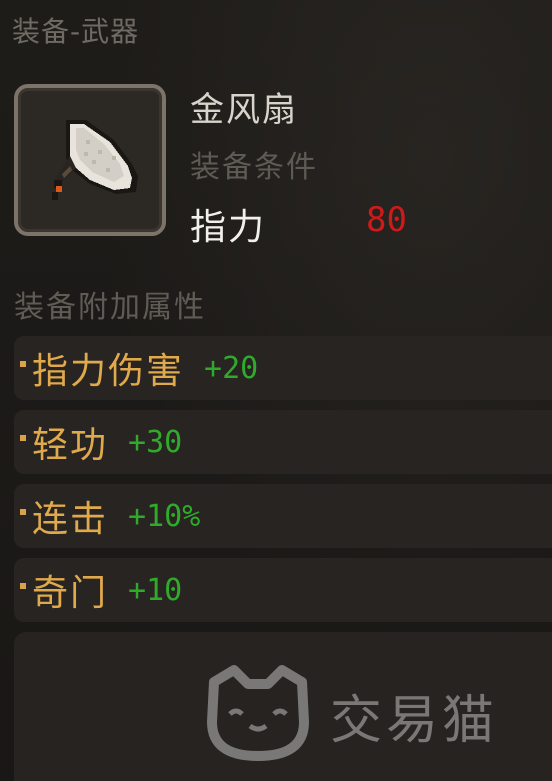 This screenshot has height=781, width=552. I want to click on attribute-value: +30, so click(155, 442).